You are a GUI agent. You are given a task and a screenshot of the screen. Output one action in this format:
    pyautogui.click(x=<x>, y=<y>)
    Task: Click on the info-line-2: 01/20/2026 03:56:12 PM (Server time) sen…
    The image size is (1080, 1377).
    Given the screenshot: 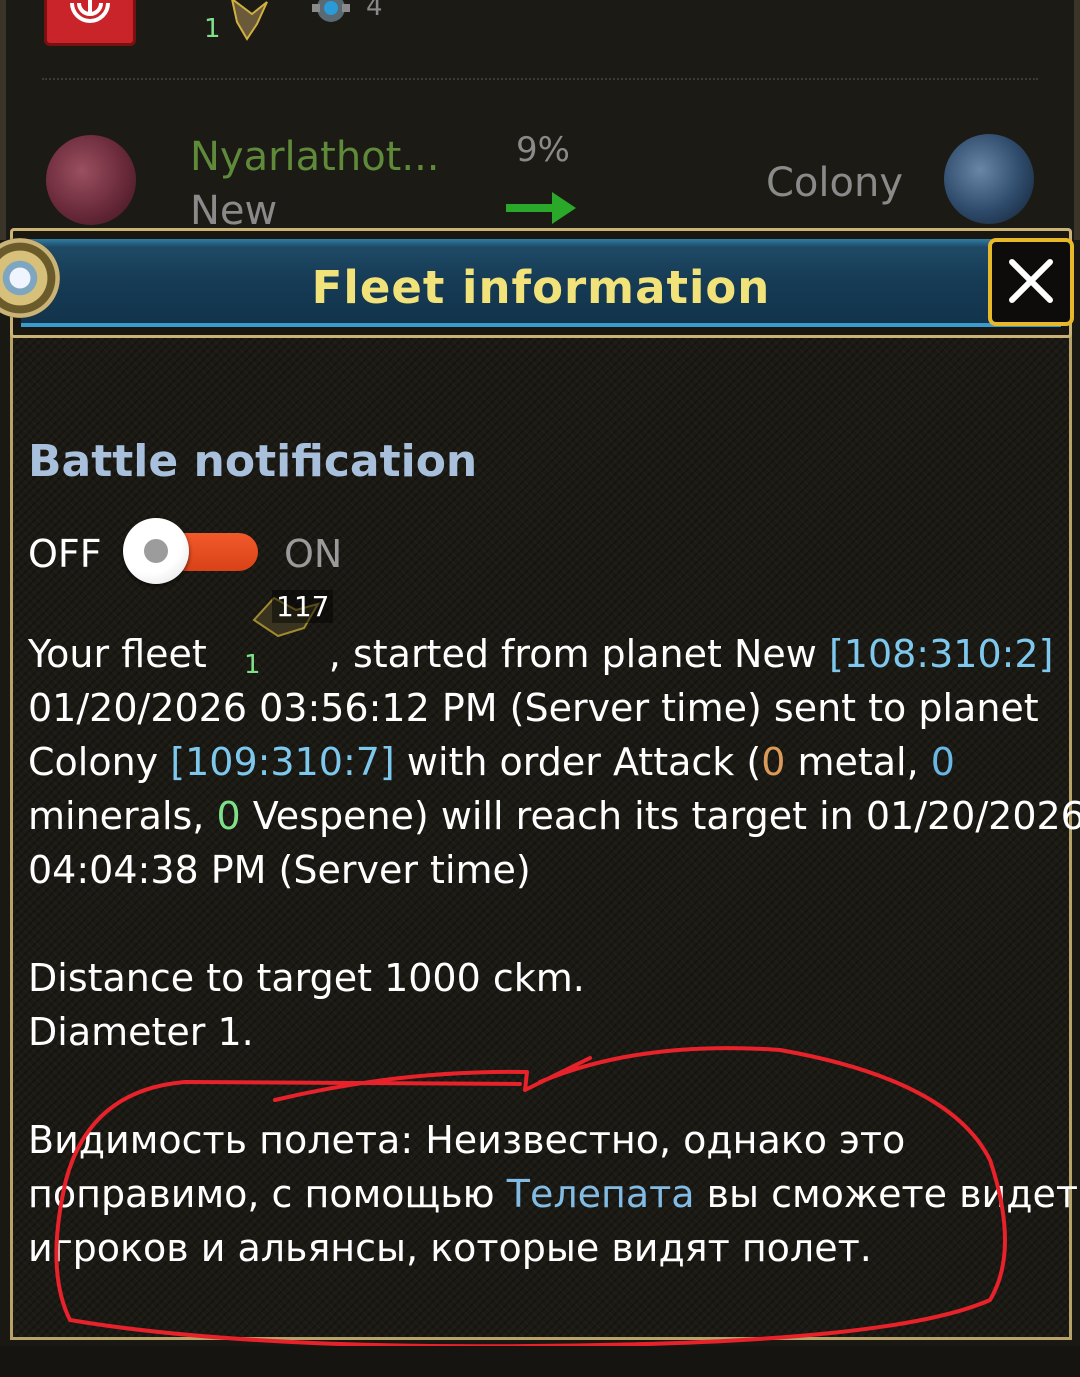 What is the action you would take?
    pyautogui.click(x=533, y=708)
    